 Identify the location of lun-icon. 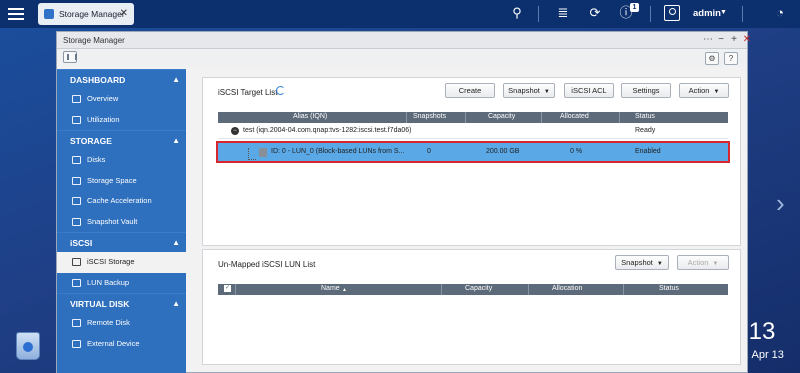
(263, 152).